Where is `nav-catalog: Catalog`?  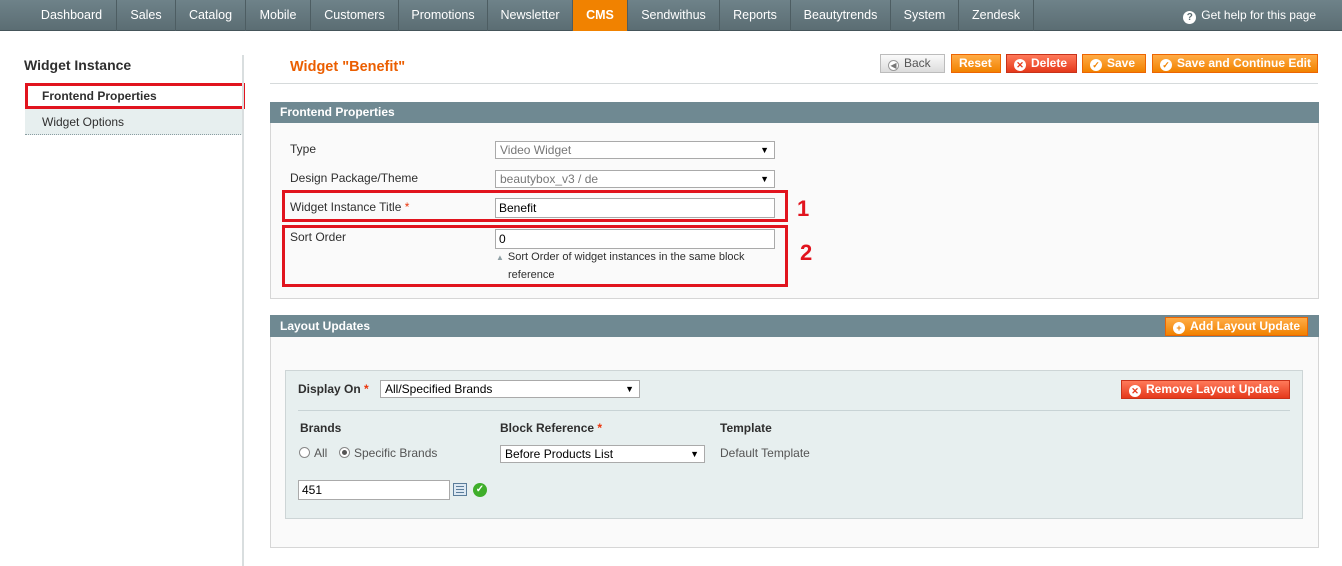 nav-catalog: Catalog is located at coordinates (211, 15).